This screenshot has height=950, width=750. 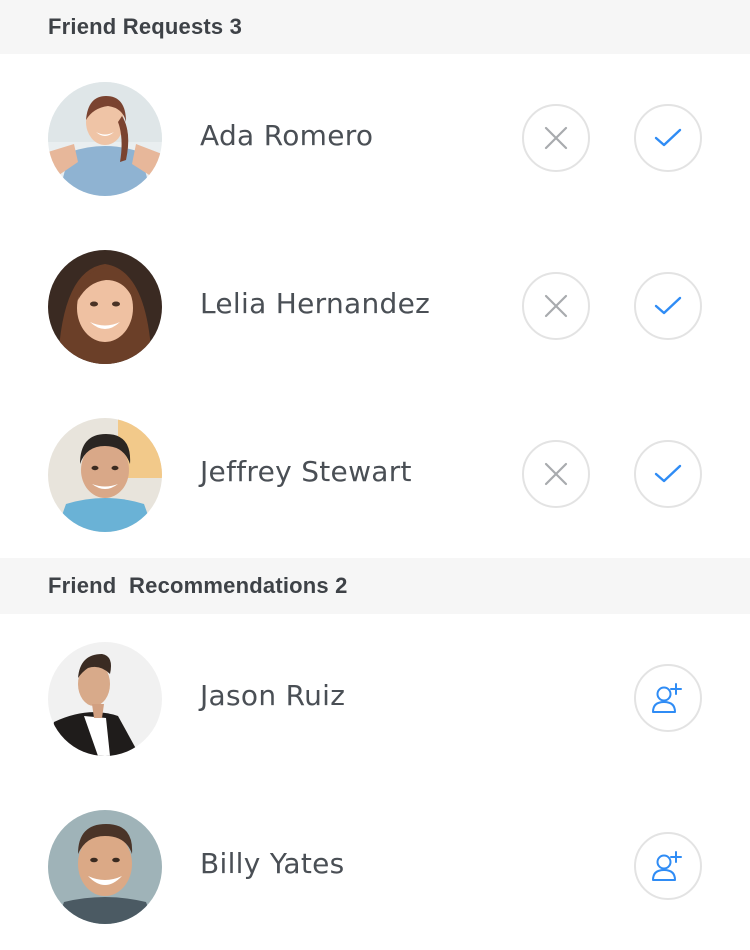 What do you see at coordinates (306, 471) in the screenshot?
I see `friend-name: Jeffrey Stewart` at bounding box center [306, 471].